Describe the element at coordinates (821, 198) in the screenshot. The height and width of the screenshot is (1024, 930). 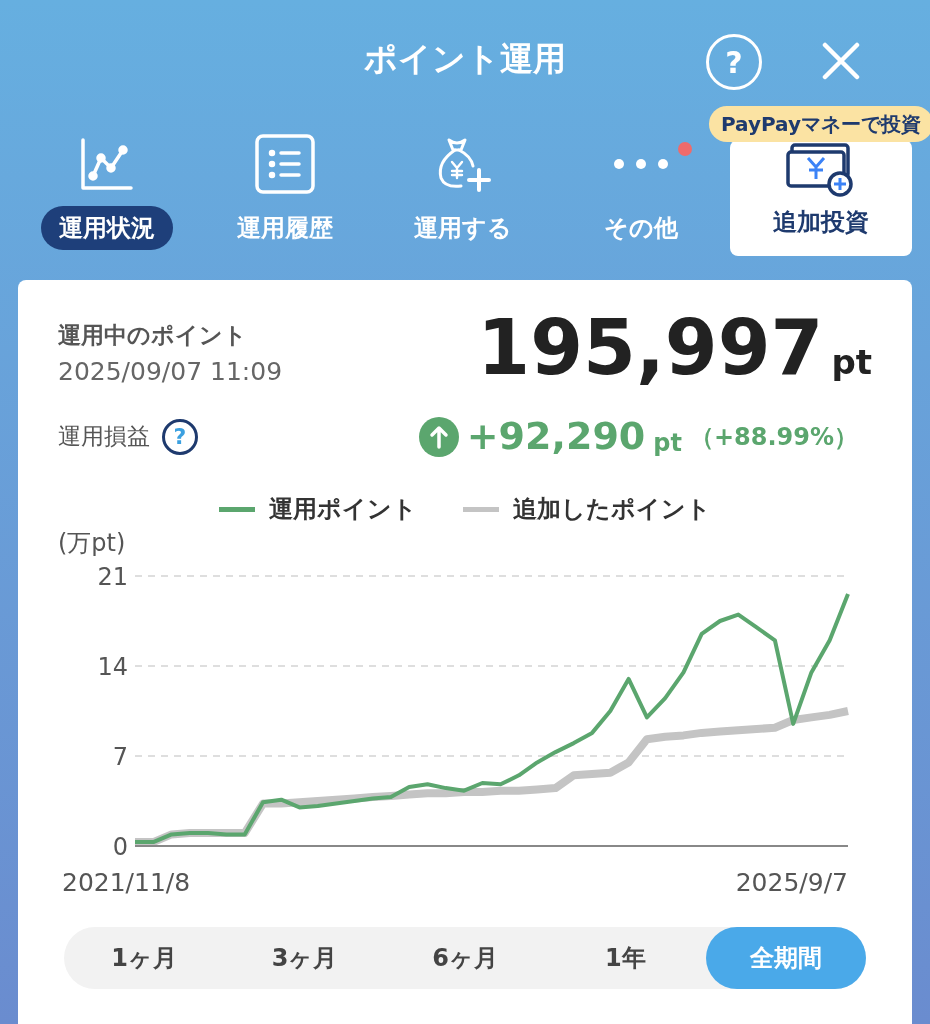
I see `additional-investment-tab: 追加投資` at that location.